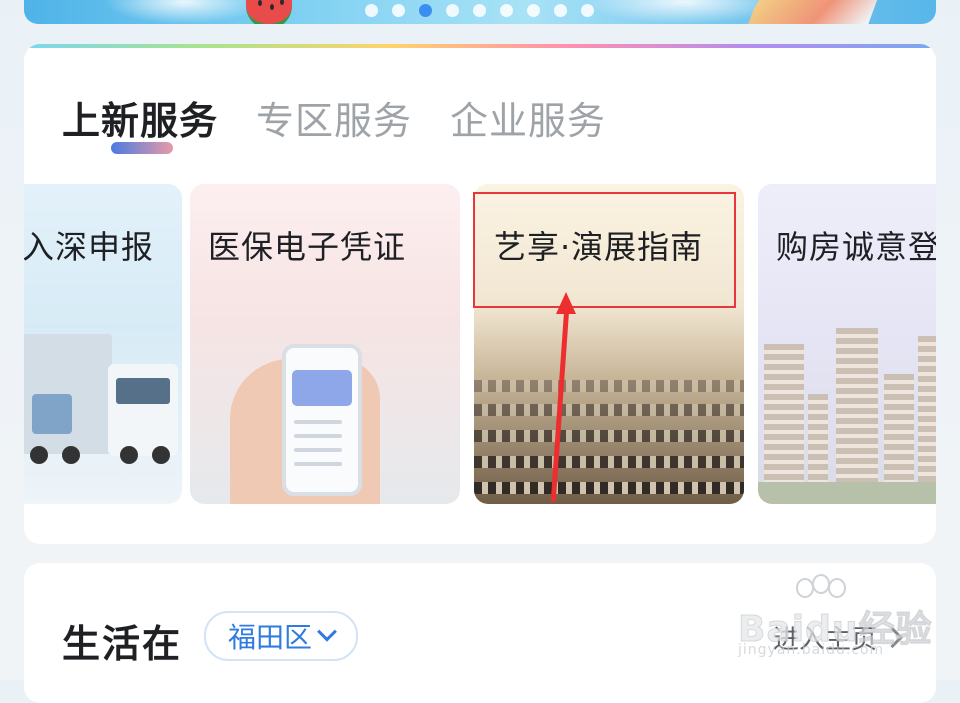  What do you see at coordinates (334, 117) in the screenshot?
I see `tab-zone-services: 专区服务` at bounding box center [334, 117].